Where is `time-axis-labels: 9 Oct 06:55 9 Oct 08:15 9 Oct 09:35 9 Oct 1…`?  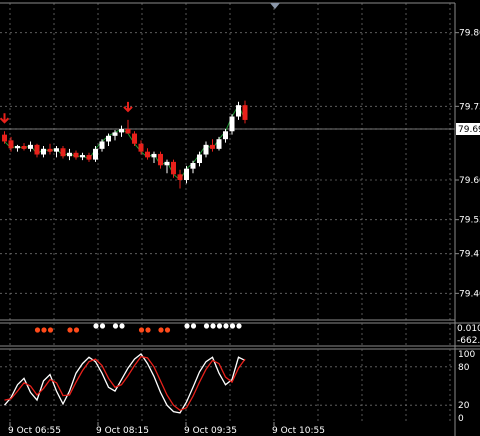 time-axis-labels: 9 Oct 06:55 9 Oct 08:15 9 Oct 09:35 9 Oct 1… is located at coordinates (166, 429).